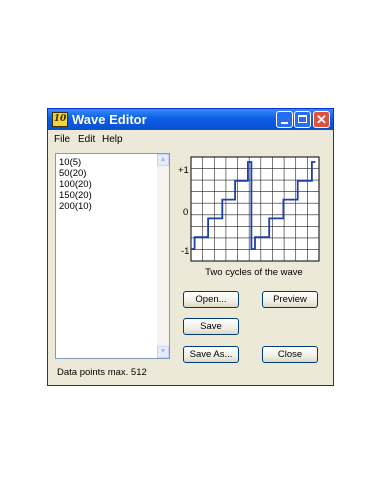  I want to click on chevron-down-icon: ▼, so click(163, 351).